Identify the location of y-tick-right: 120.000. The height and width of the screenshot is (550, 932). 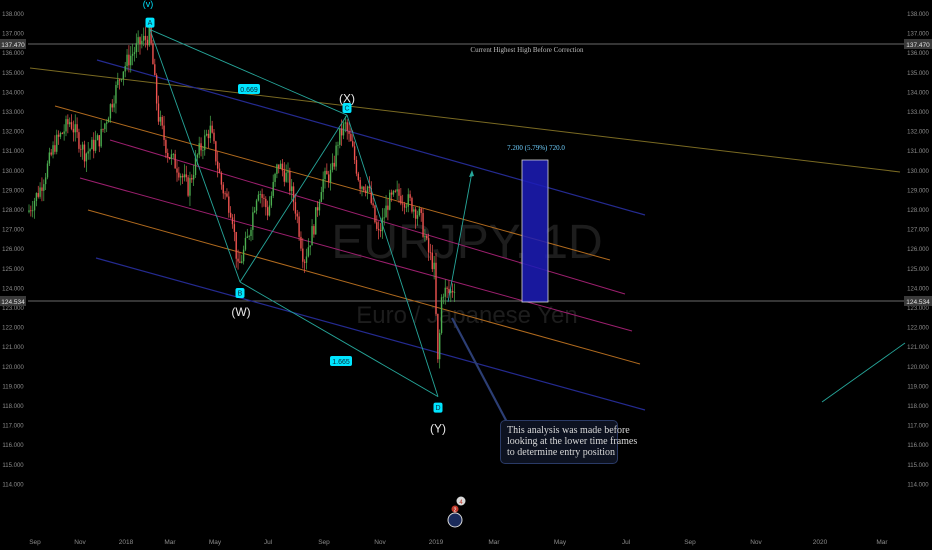
(918, 368).